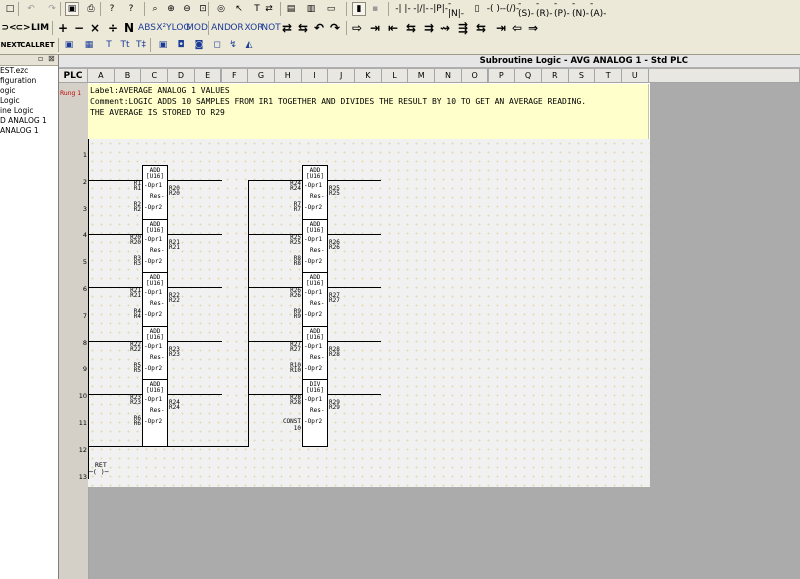 This screenshot has height=579, width=800. I want to click on save-button: ▣, so click(72, 9).